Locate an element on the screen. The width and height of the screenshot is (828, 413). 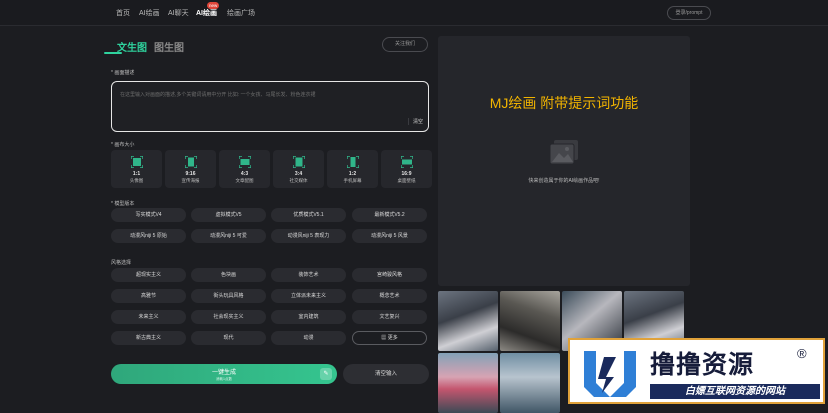
size-name: 社交媒体 is located at coordinates (298, 180).